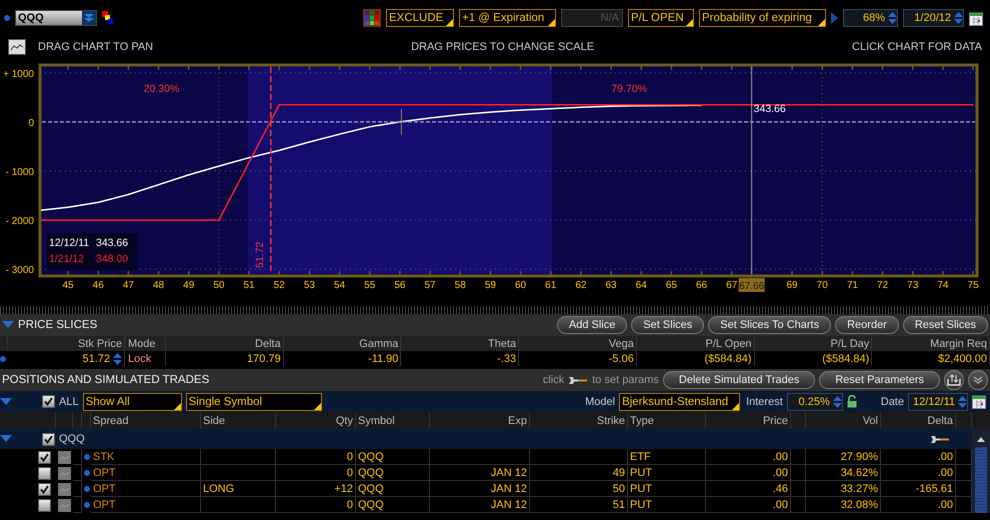 Image resolution: width=990 pixels, height=520 pixels. Describe the element at coordinates (507, 18) in the screenshot. I see `plot-lines-dropdown: +1 @ Expiration` at that location.